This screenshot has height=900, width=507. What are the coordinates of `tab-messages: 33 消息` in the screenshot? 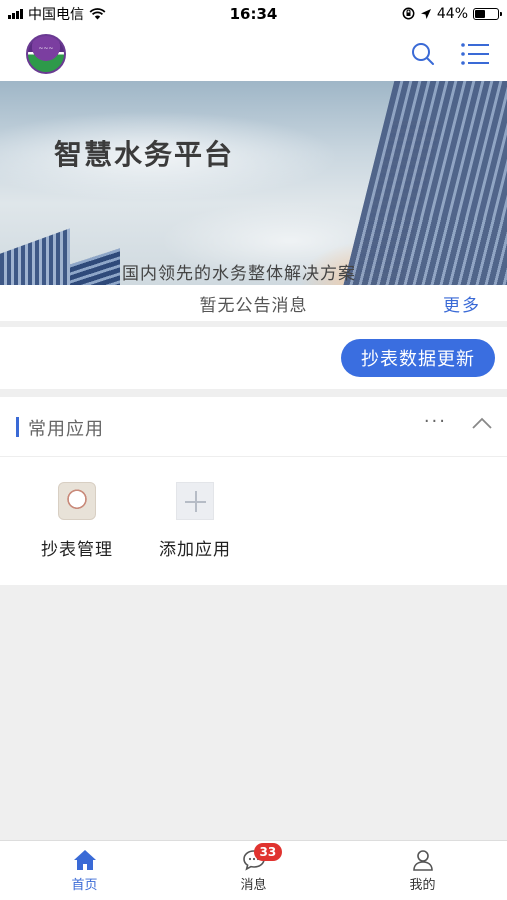 It's located at (253, 870).